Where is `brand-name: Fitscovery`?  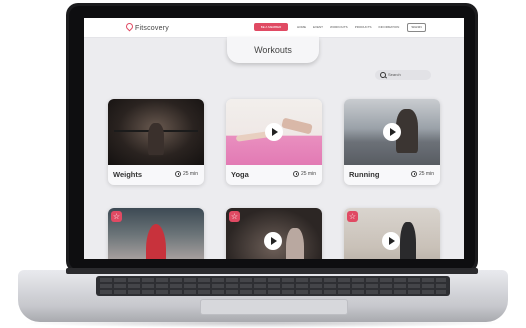 brand-name: Fitscovery is located at coordinates (152, 28).